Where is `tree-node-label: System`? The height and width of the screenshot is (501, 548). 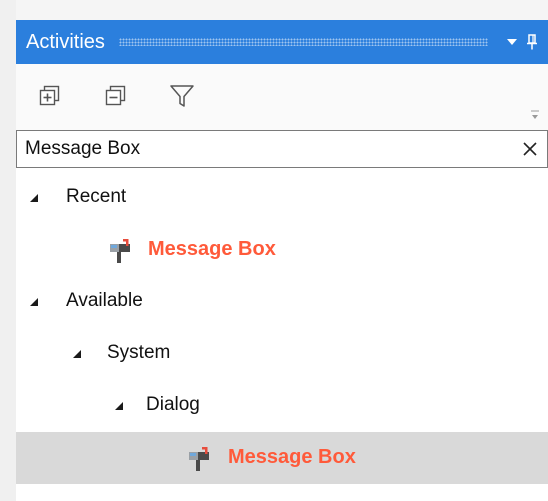
tree-node-label: System is located at coordinates (139, 352).